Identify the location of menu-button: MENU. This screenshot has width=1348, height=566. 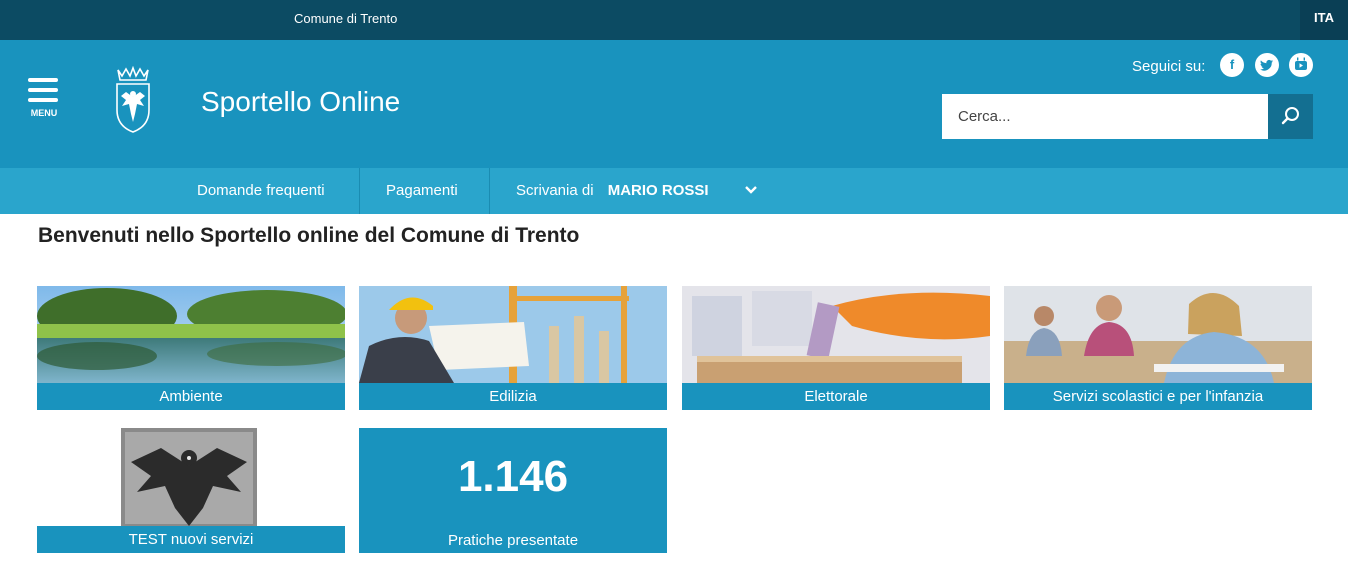
(44, 103).